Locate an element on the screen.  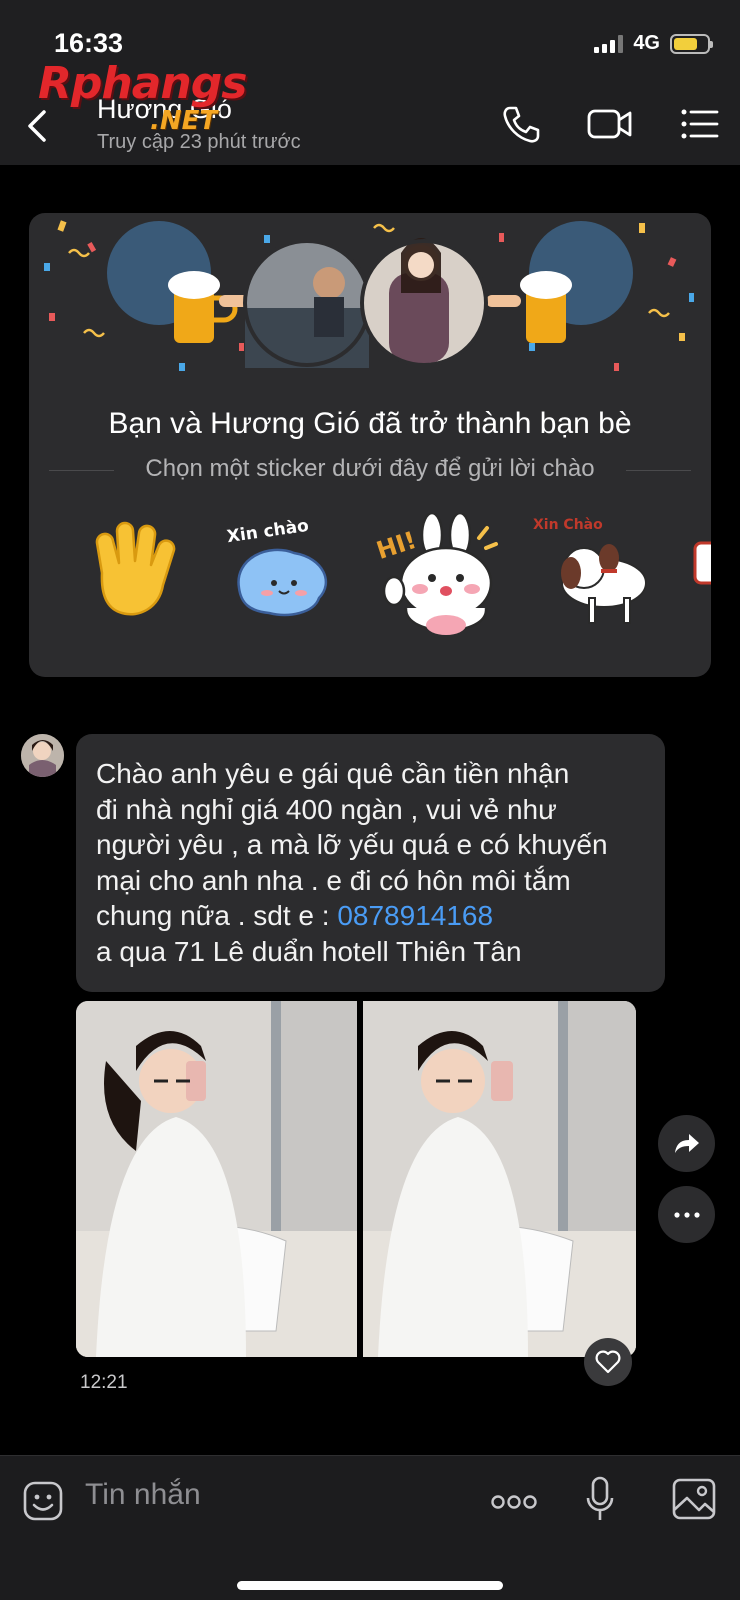
more-options-button is located at coordinates (686, 1214).